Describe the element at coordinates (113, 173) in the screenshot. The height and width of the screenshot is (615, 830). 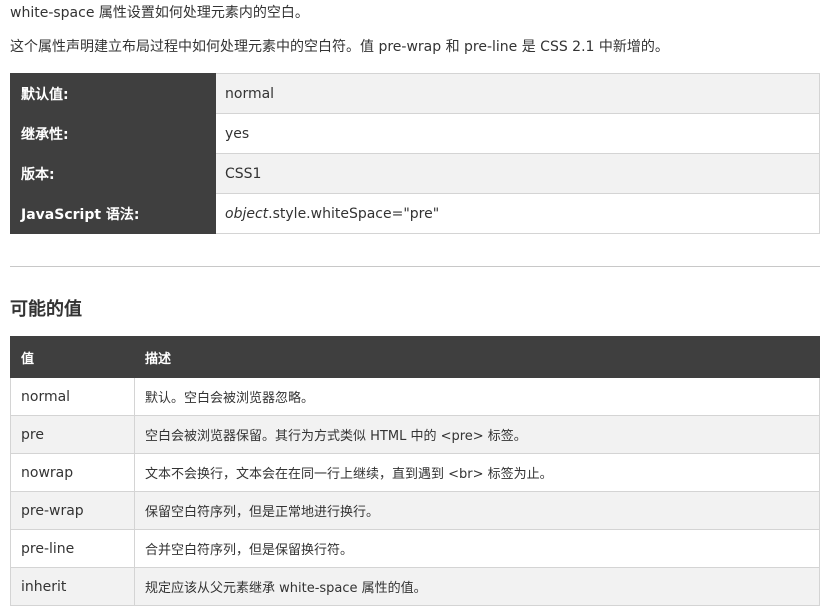
I see `property-key: 版本:` at that location.